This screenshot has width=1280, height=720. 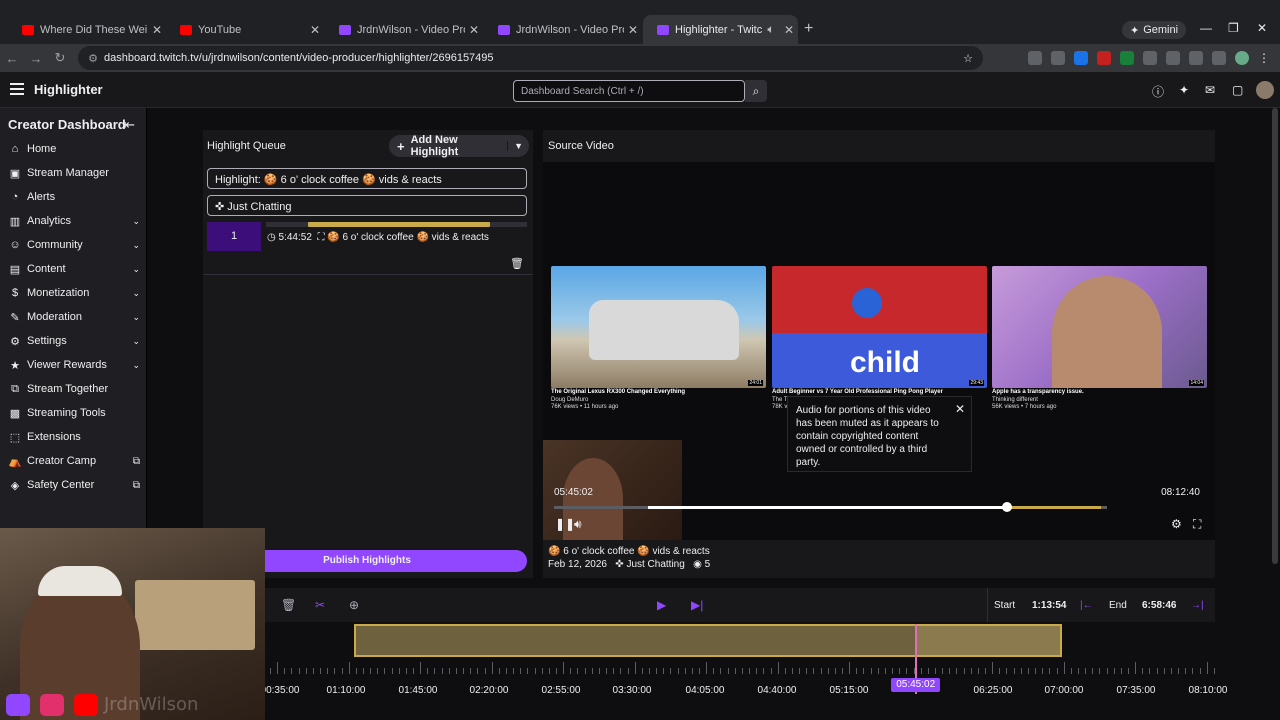 I want to click on sidebar-item: ▤ Content ⌄, so click(x=74, y=269).